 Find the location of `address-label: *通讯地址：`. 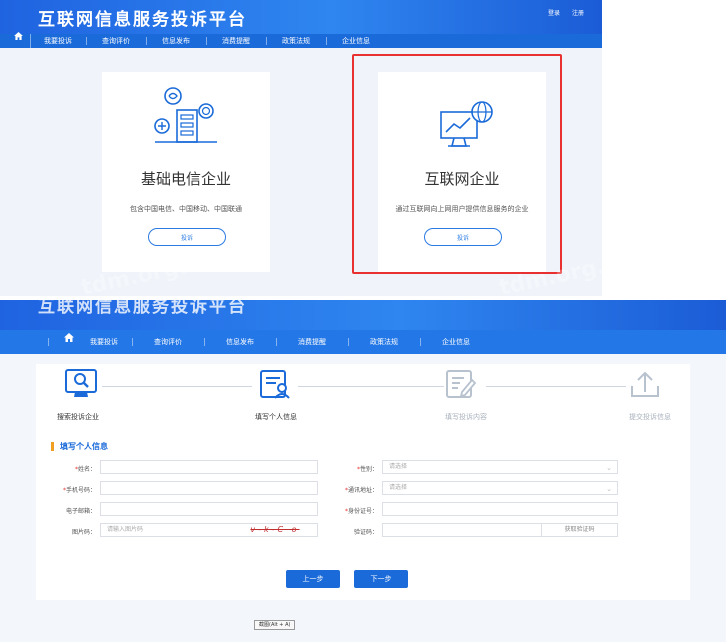

address-label: *通讯地址： is located at coordinates (361, 490).